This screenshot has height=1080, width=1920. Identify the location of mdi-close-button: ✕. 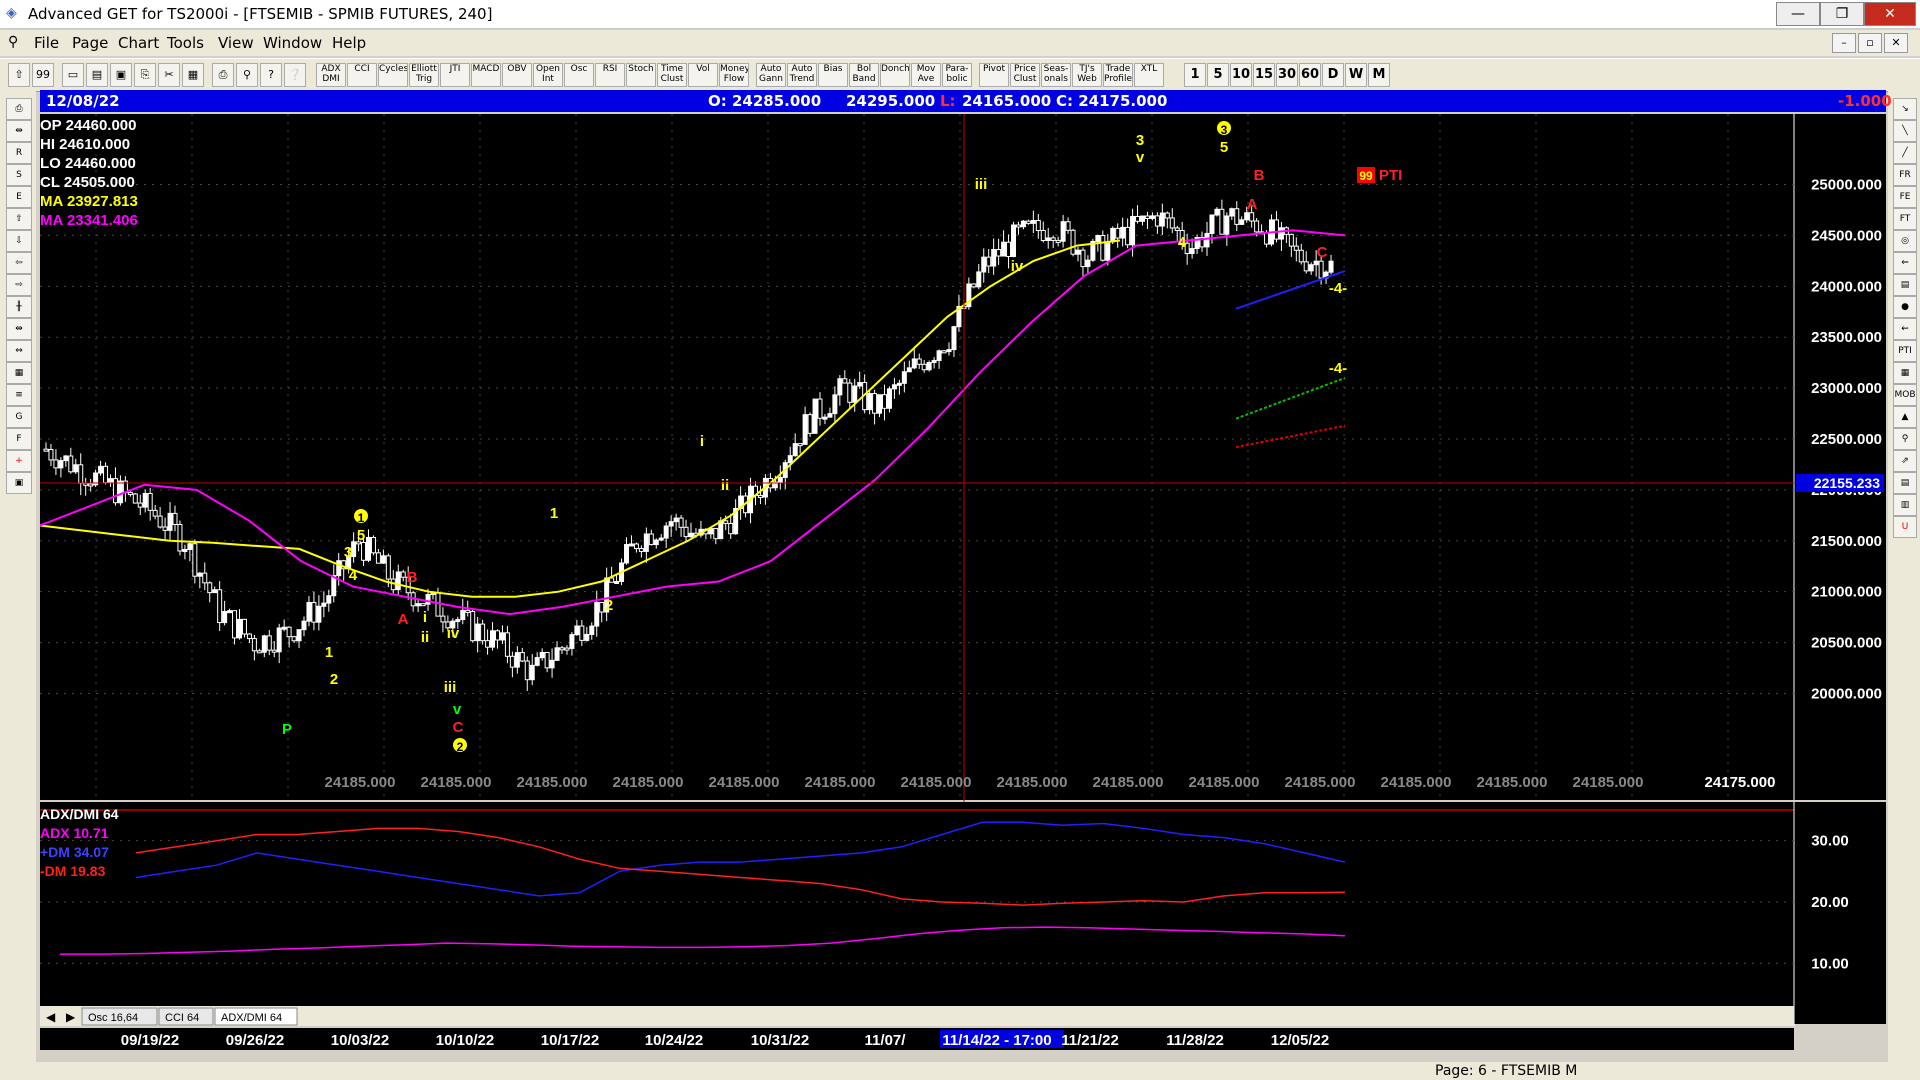
(1896, 43).